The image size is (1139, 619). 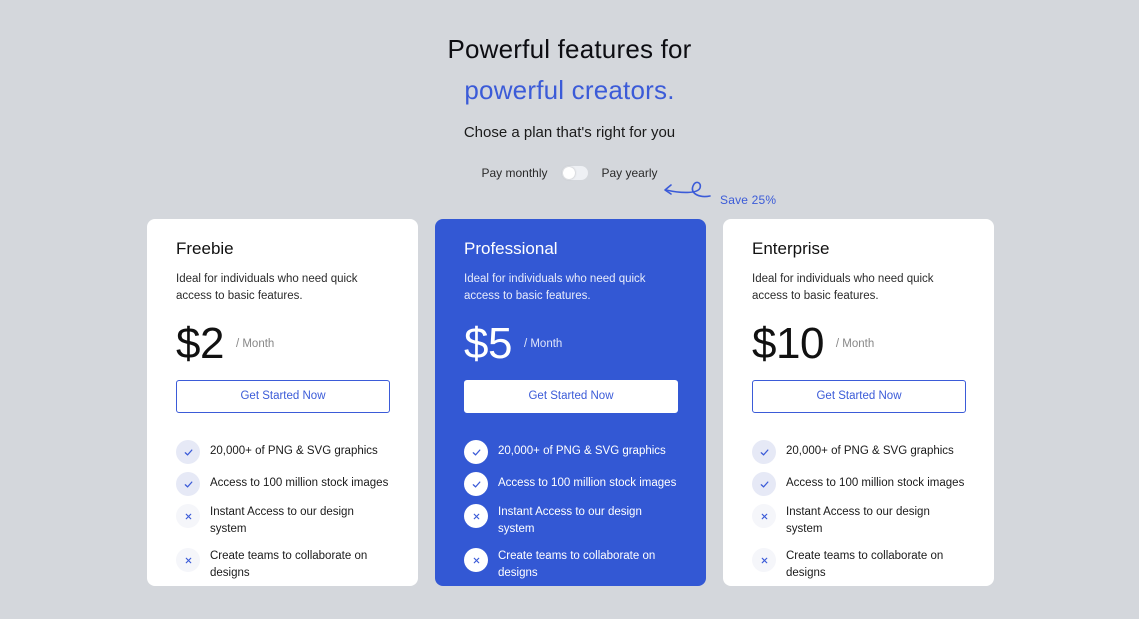 I want to click on billing-toggle-row: Pay monthly Pay yearly, so click(x=569, y=173).